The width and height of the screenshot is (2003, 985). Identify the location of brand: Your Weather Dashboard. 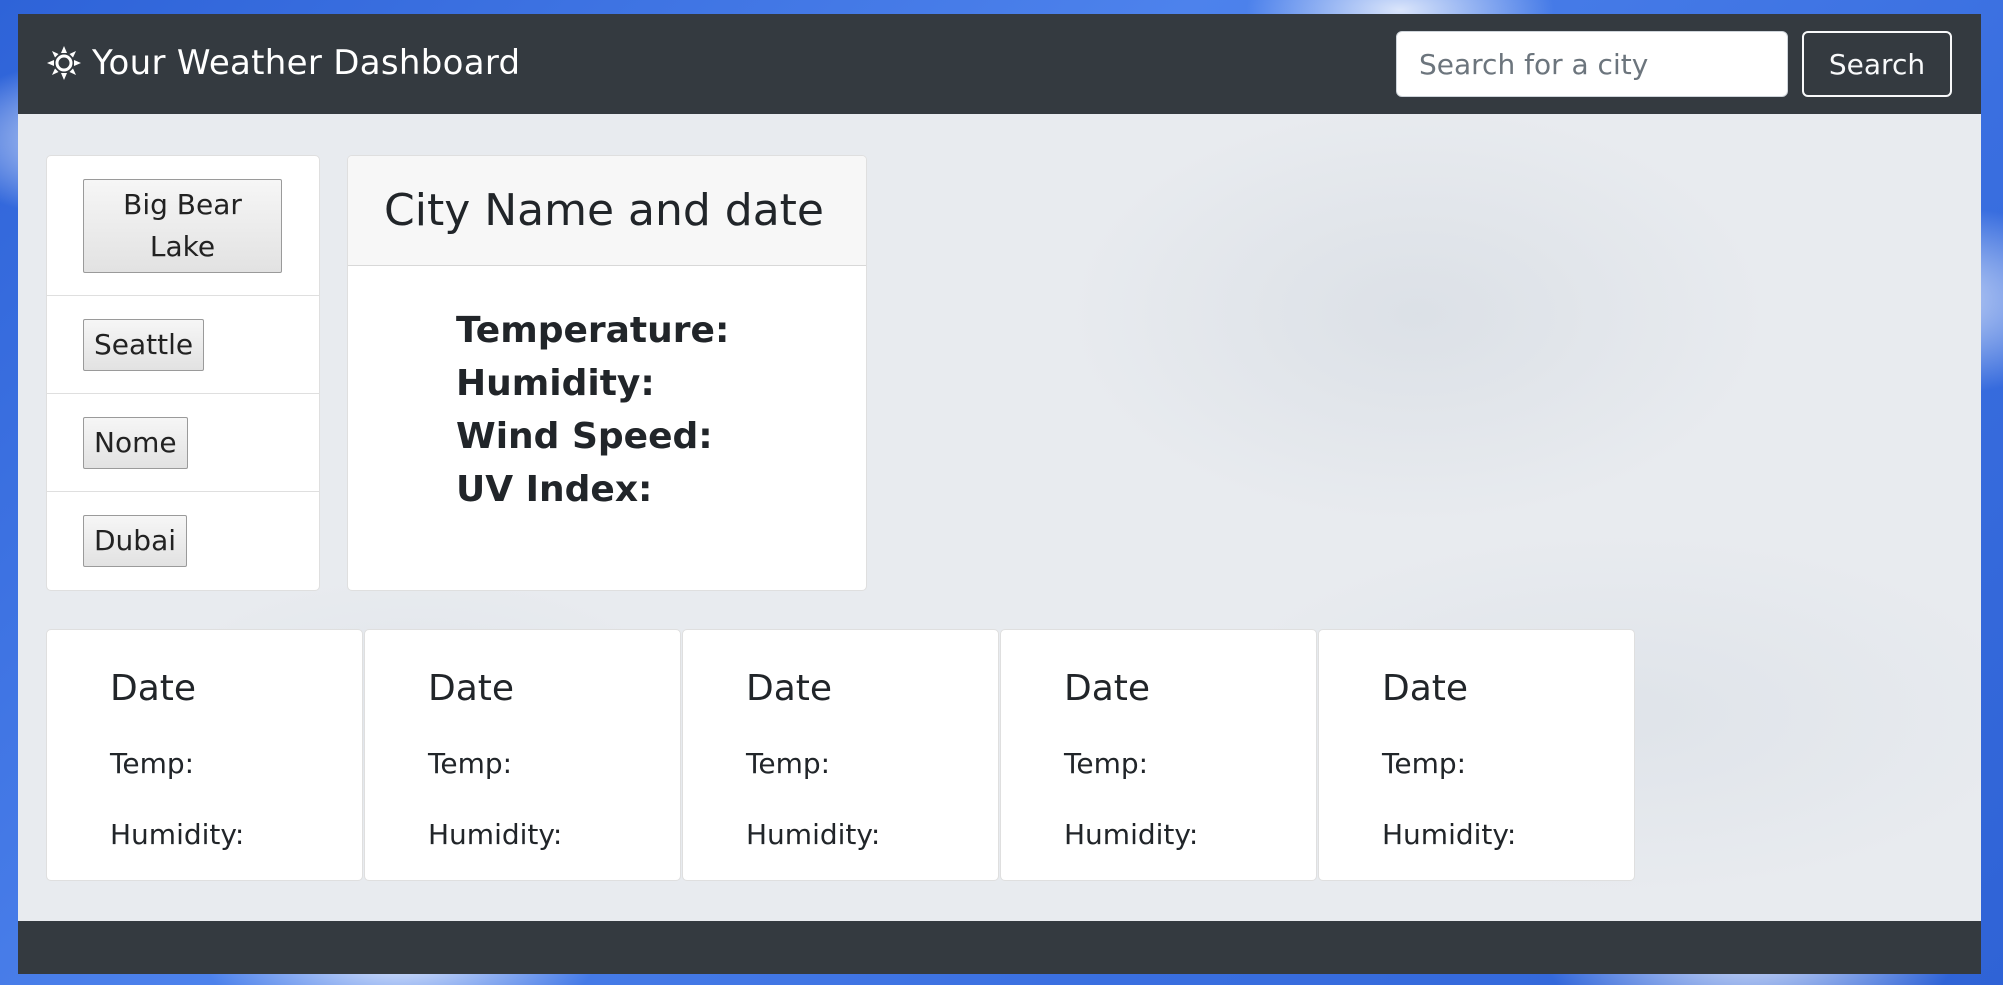
(283, 63).